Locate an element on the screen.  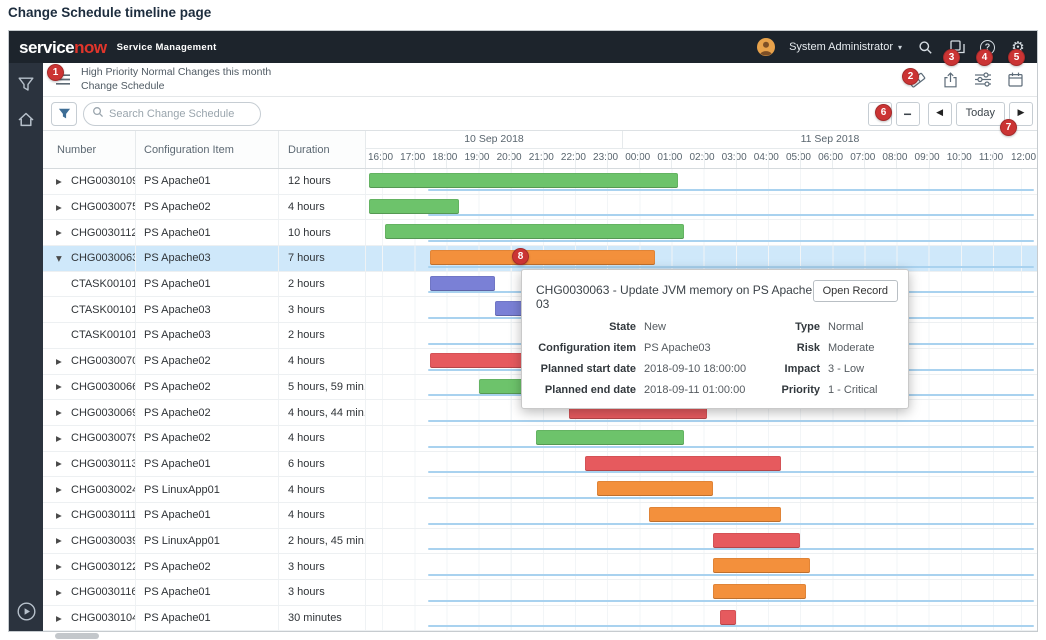
hour-label: 12:00 is located at coordinates (1024, 157).